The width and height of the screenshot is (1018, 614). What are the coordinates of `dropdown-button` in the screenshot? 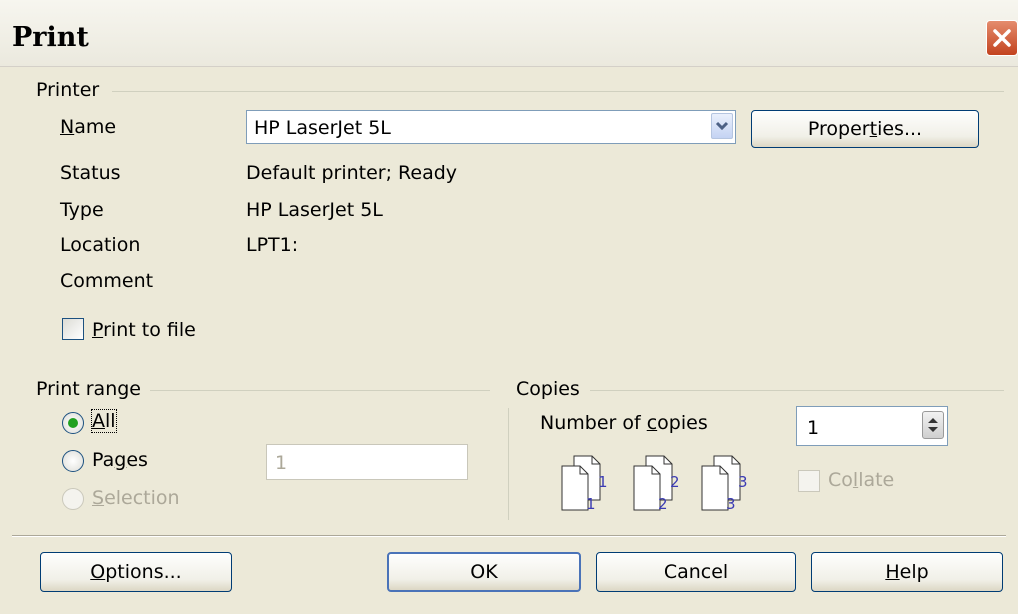 It's located at (722, 126).